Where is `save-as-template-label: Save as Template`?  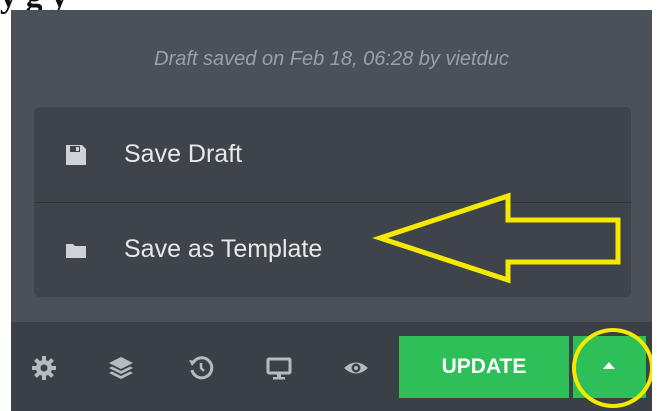
save-as-template-label: Save as Template is located at coordinates (223, 249).